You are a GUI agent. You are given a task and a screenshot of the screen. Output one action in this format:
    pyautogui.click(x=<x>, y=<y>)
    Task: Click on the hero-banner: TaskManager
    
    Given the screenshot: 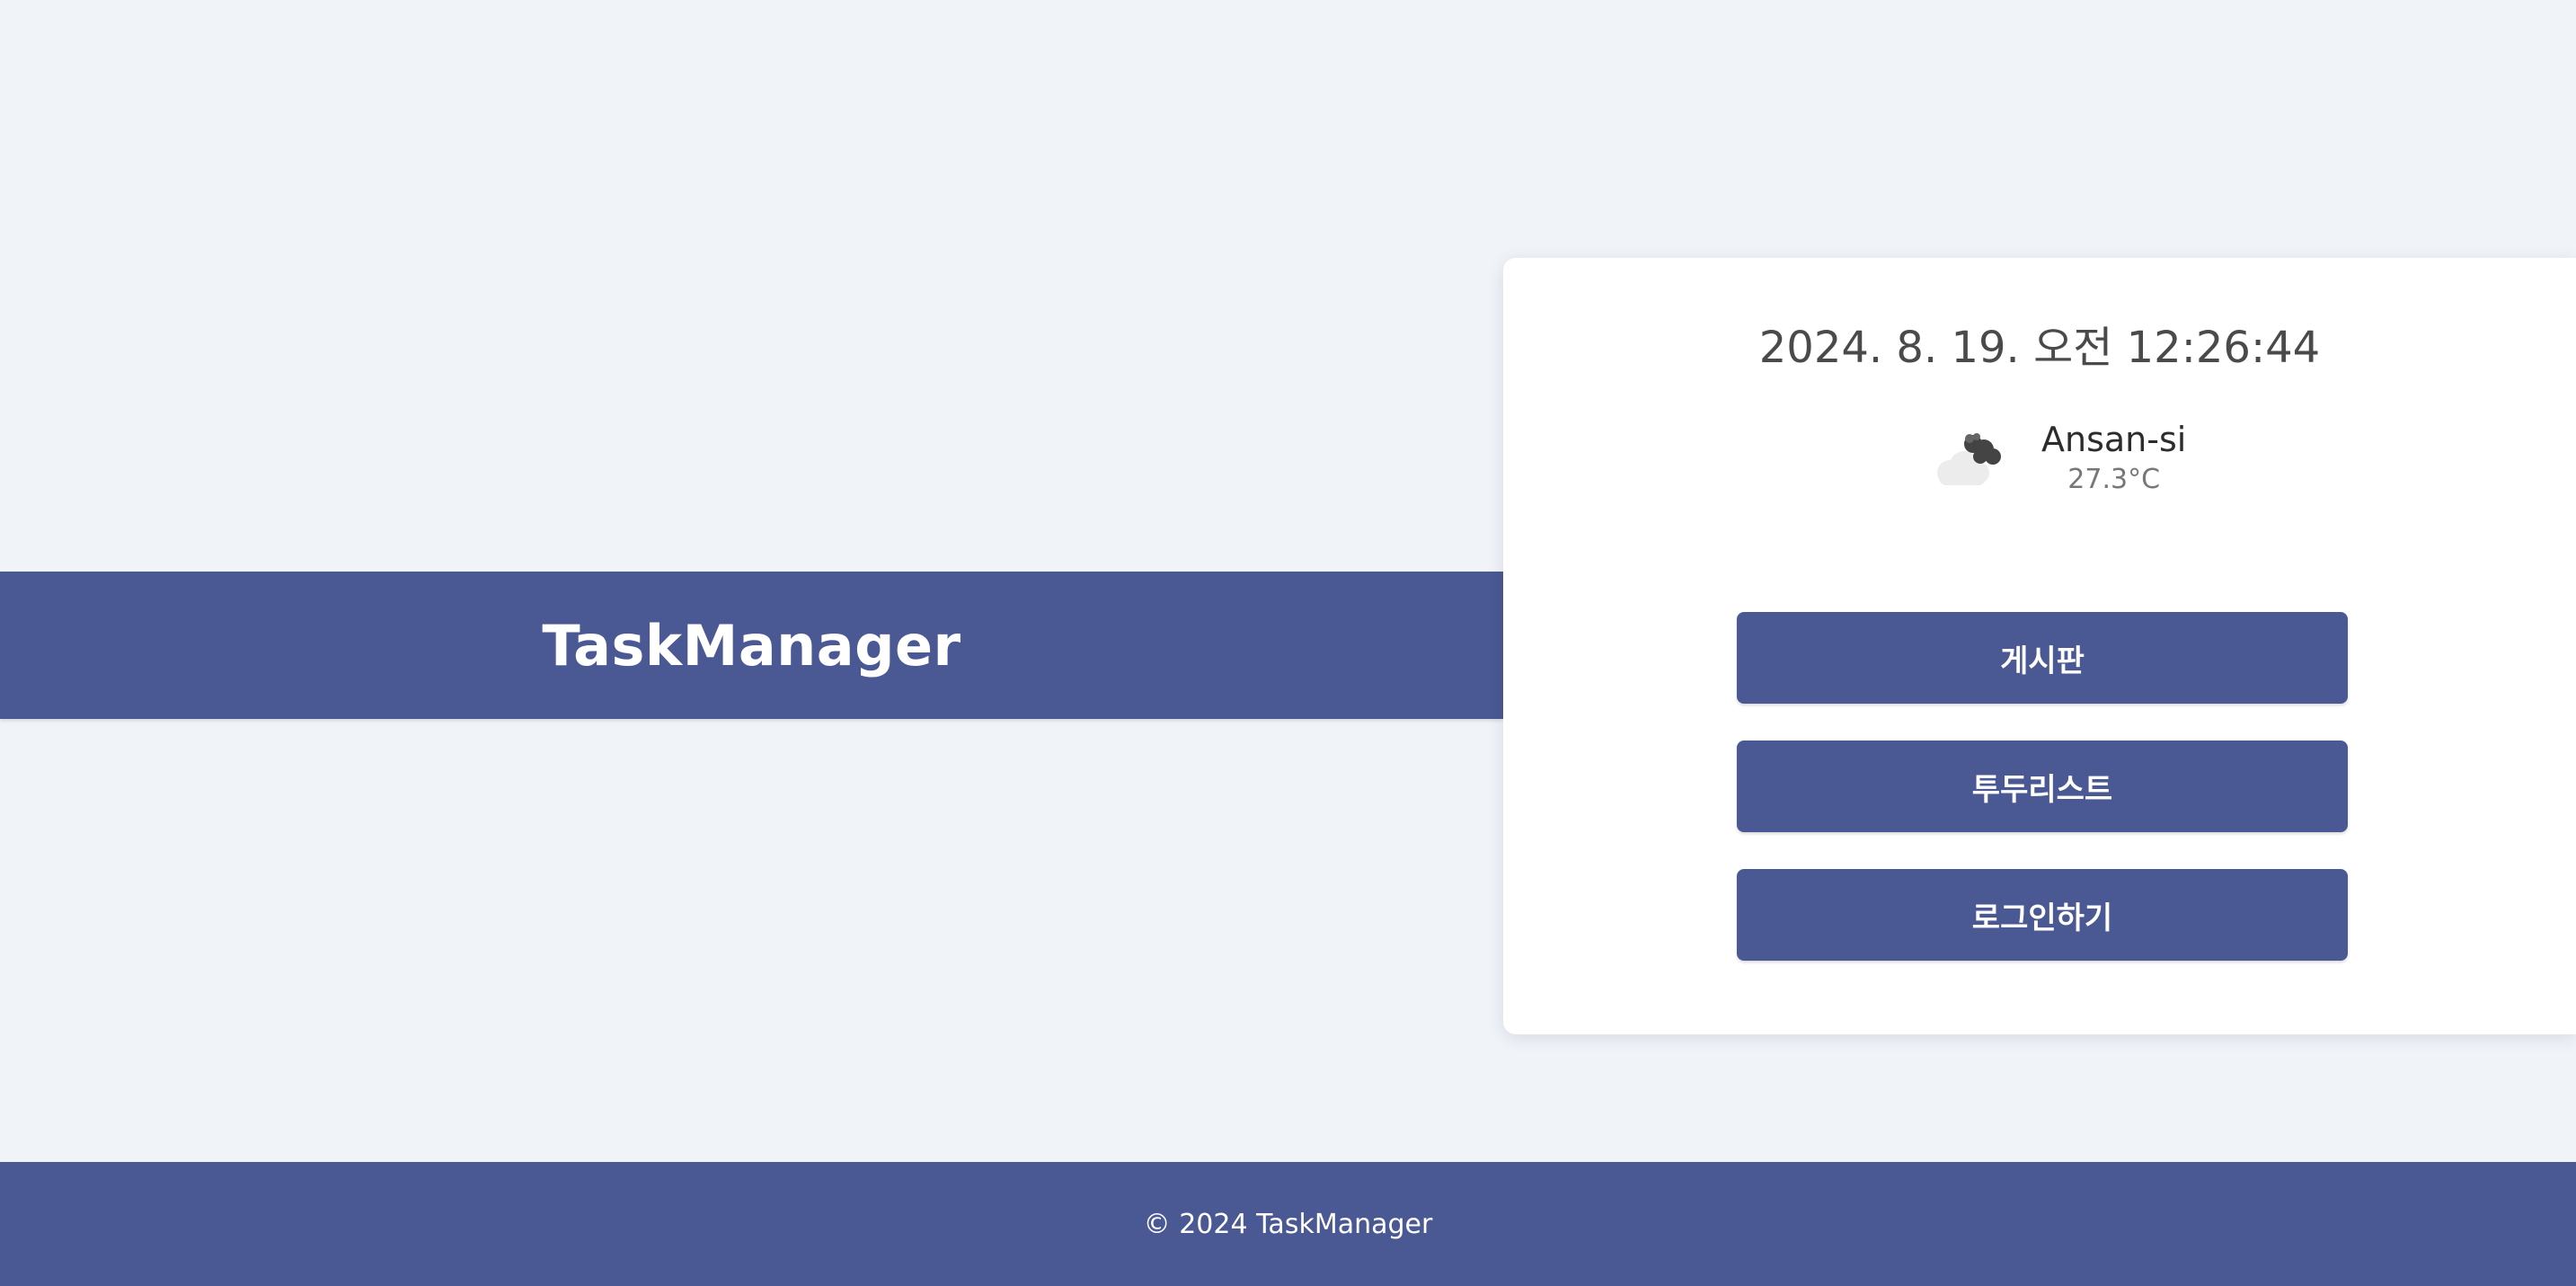 What is the action you would take?
    pyautogui.click(x=751, y=645)
    